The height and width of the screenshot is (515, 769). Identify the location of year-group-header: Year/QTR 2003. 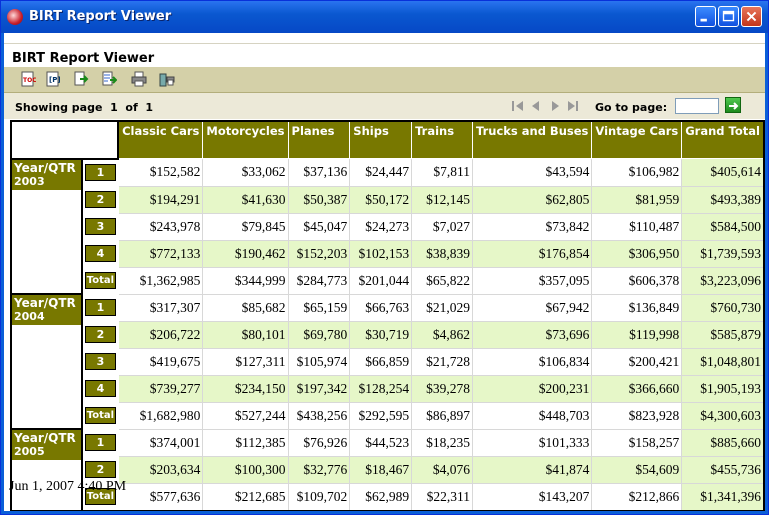
(46, 226).